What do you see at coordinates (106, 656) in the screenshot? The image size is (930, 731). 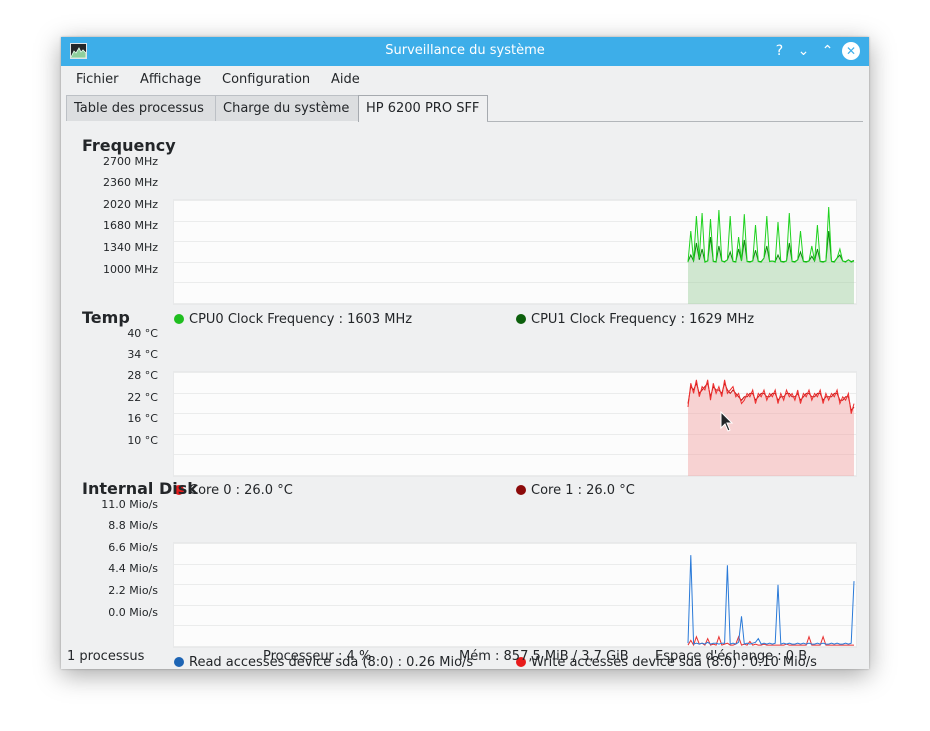 I see `status-processes: 1 processus` at bounding box center [106, 656].